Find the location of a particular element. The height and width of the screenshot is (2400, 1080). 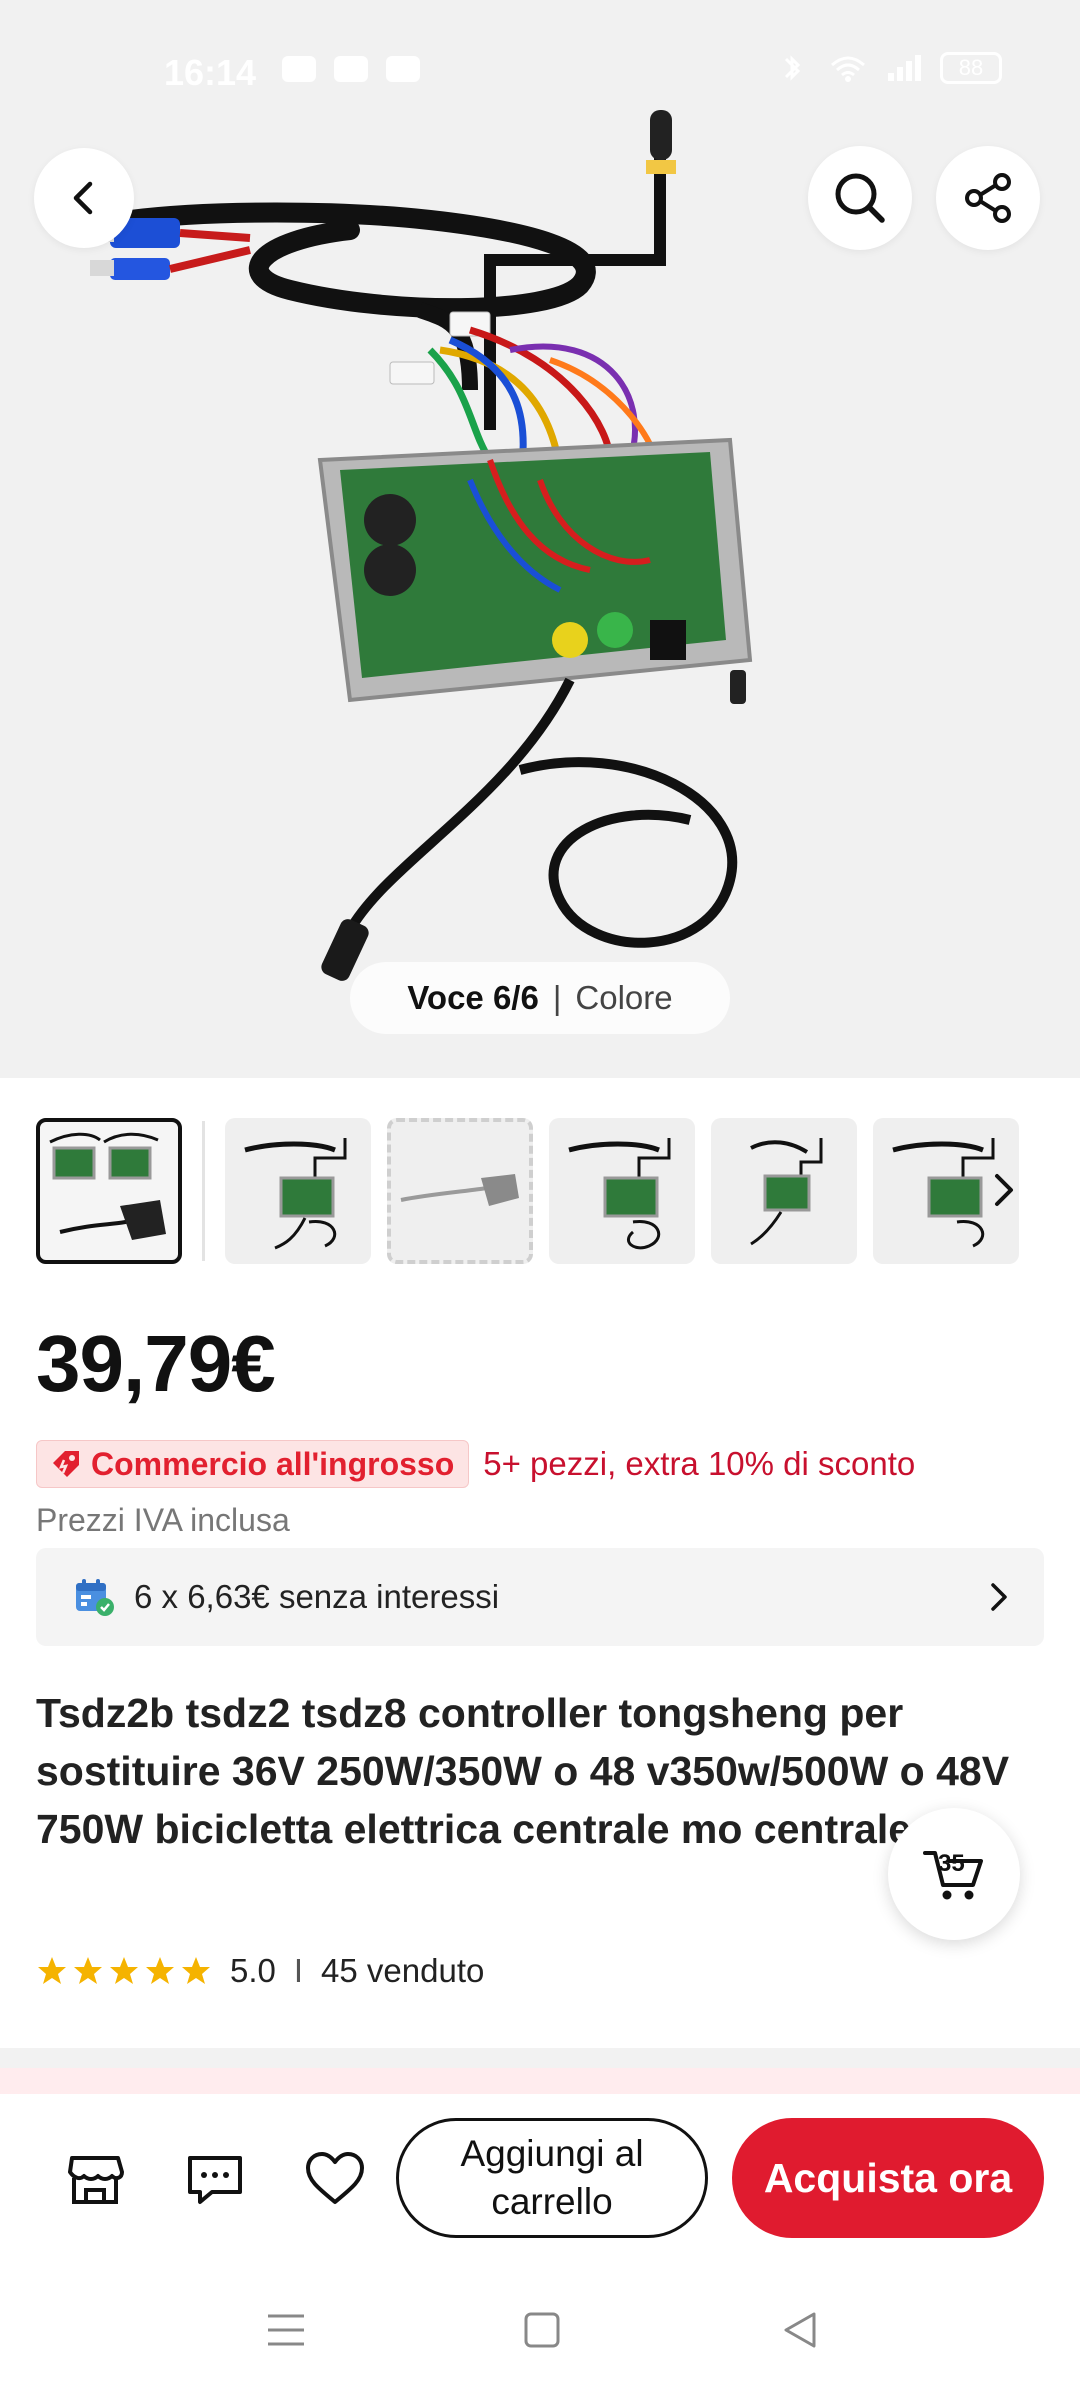

chat-button is located at coordinates (215, 2179).